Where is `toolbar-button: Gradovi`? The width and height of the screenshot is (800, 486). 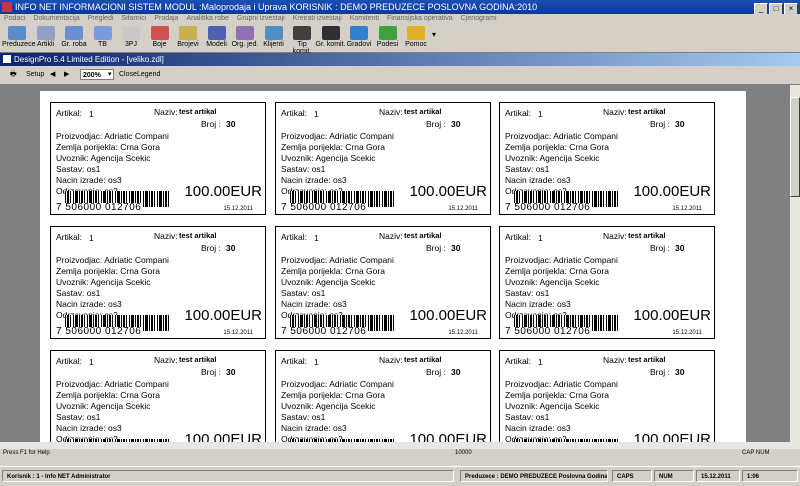 toolbar-button: Gradovi is located at coordinates (359, 38).